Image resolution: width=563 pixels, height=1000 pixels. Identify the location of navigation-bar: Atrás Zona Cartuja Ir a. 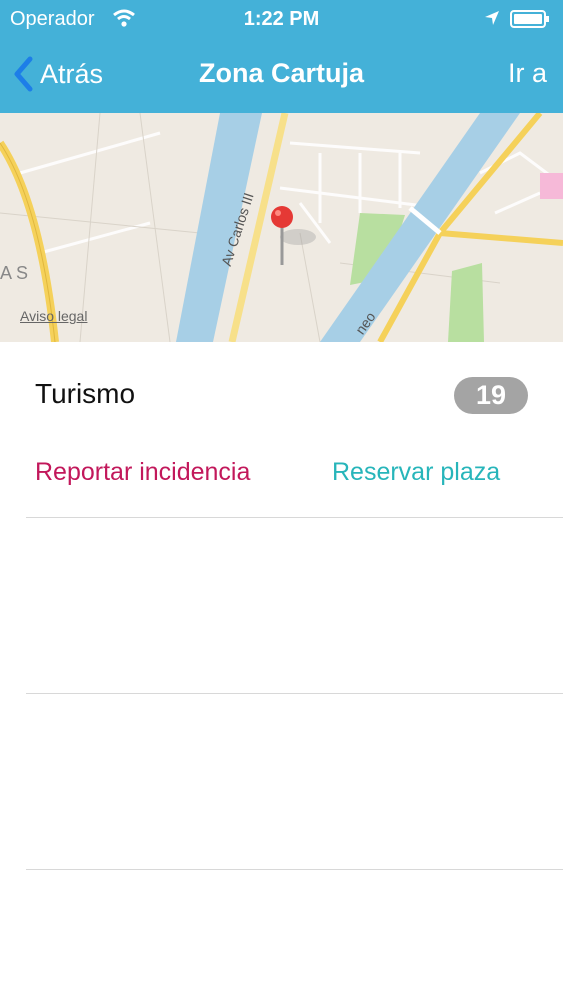
(281, 75).